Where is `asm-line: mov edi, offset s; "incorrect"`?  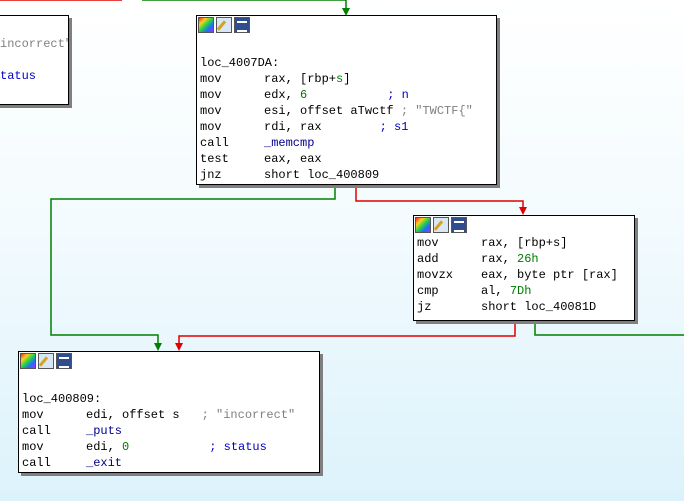 asm-line: mov edi, offset s; "incorrect" is located at coordinates (159, 415).